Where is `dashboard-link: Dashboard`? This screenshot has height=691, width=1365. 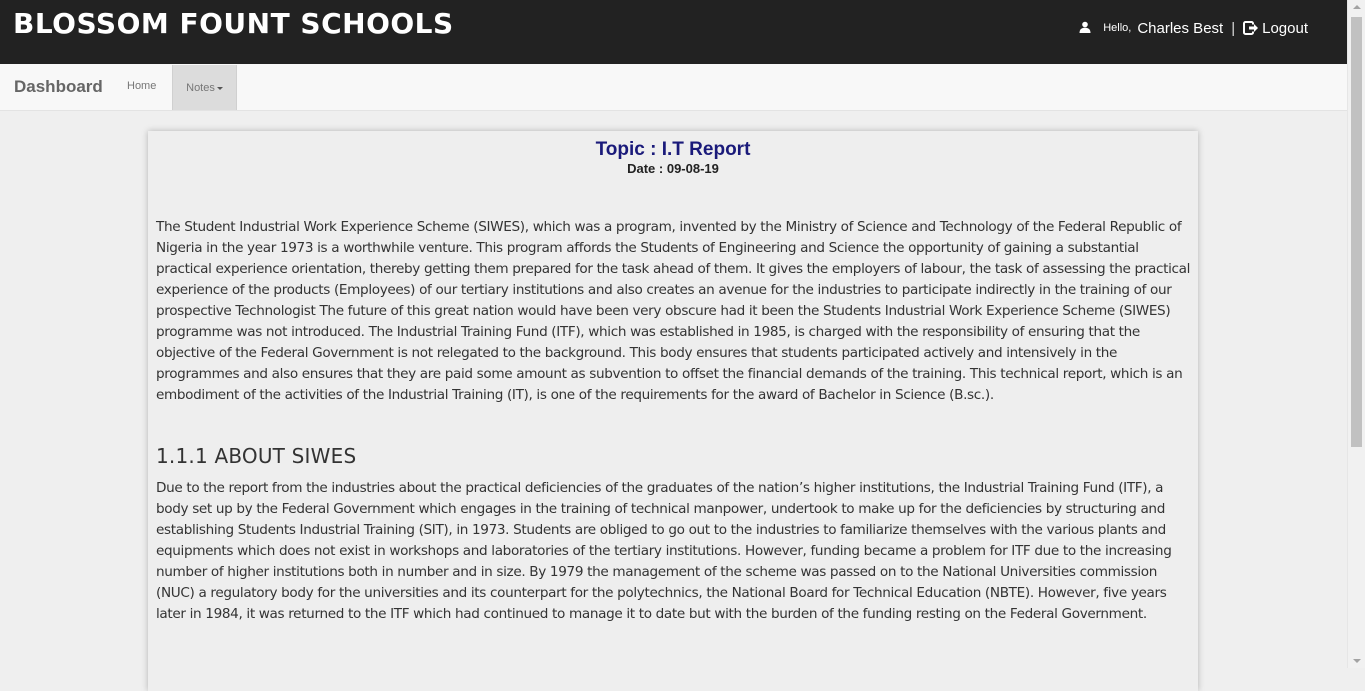
dashboard-link: Dashboard is located at coordinates (58, 87).